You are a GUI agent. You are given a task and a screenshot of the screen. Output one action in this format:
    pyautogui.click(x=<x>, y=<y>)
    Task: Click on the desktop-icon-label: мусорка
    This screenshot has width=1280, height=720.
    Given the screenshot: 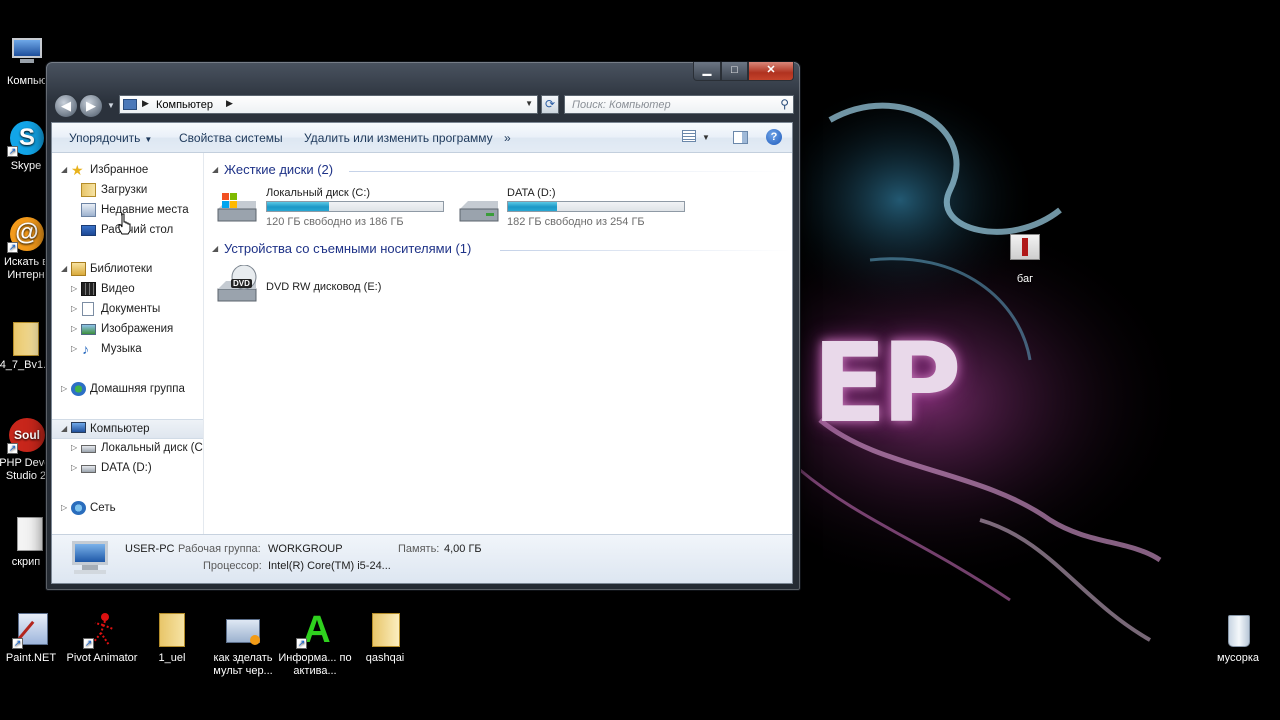 What is the action you would take?
    pyautogui.click(x=1238, y=658)
    